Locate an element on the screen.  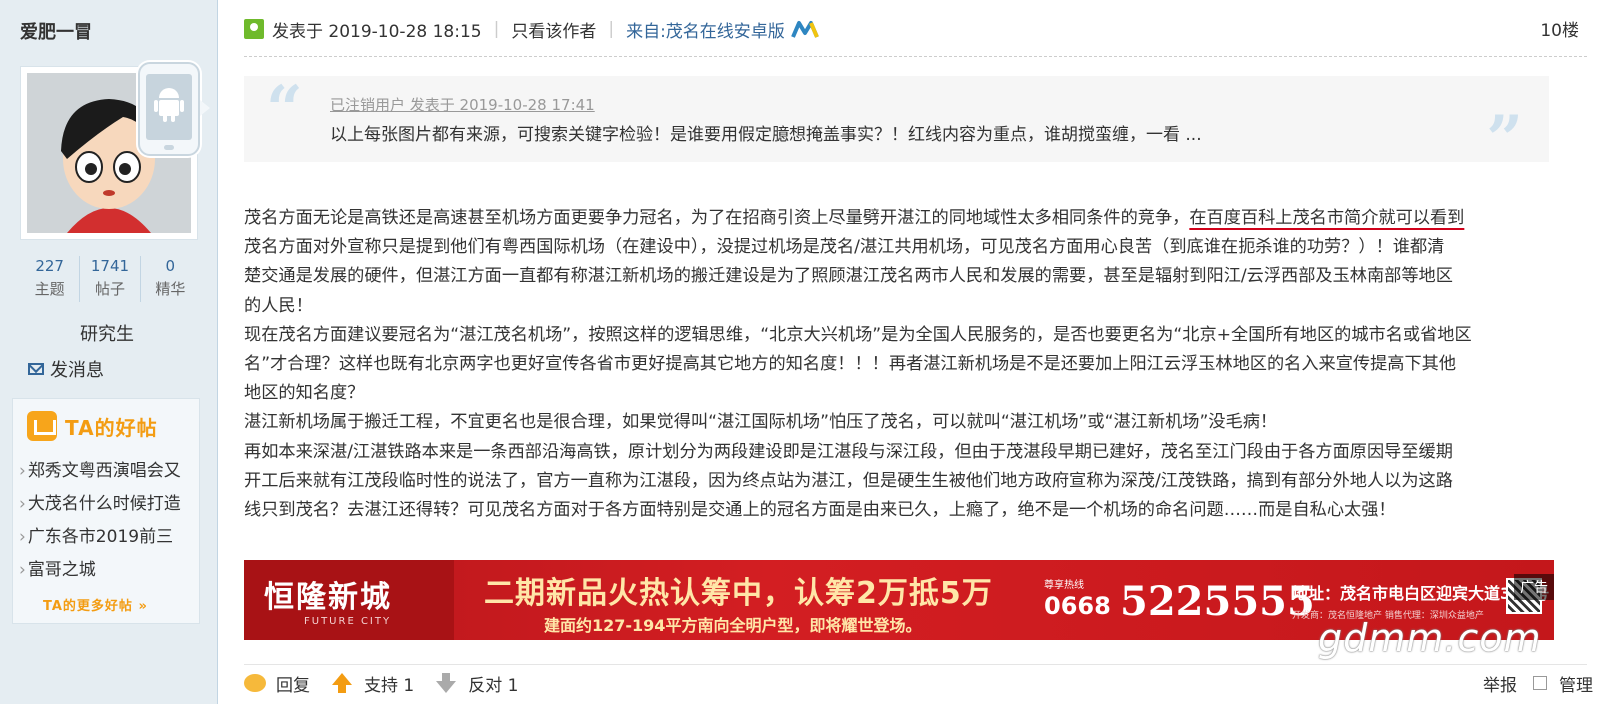
red-underlined-text: 在百度百科上茂名市简介就可以看到 is located at coordinates (1327, 218).